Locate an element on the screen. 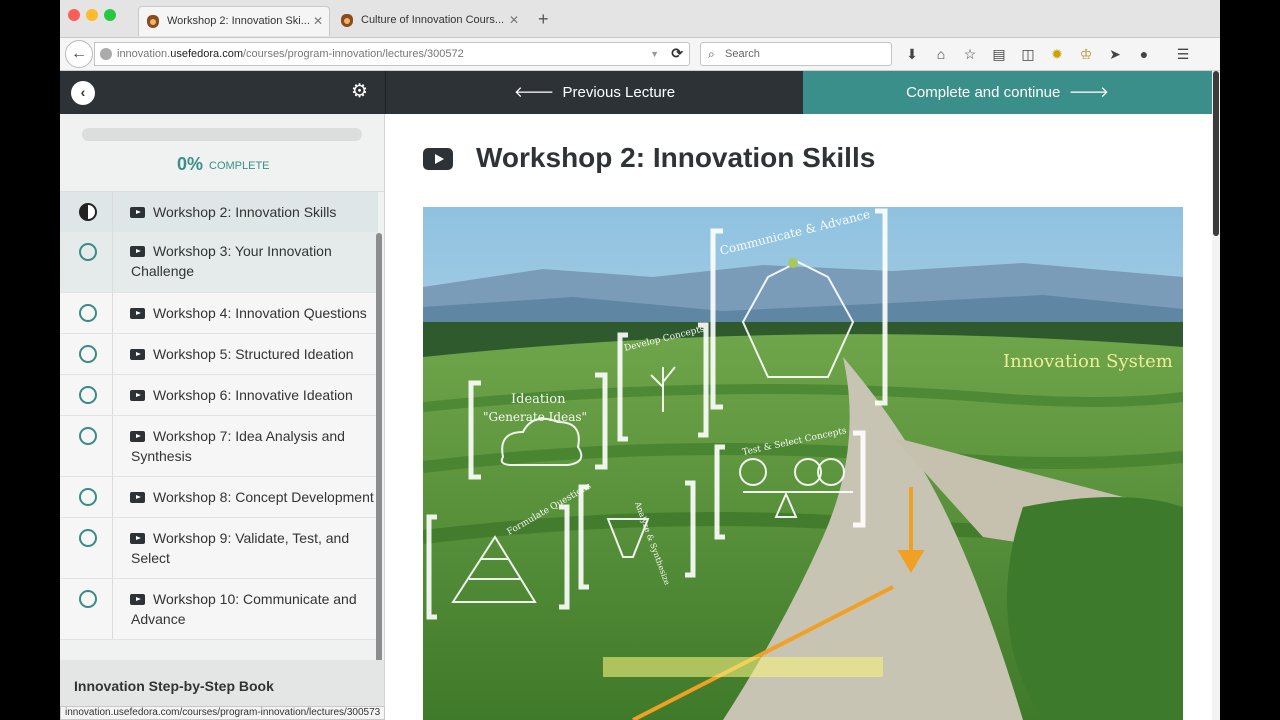  lecture-title: Workshop 8: Concept Development is located at coordinates (263, 497).